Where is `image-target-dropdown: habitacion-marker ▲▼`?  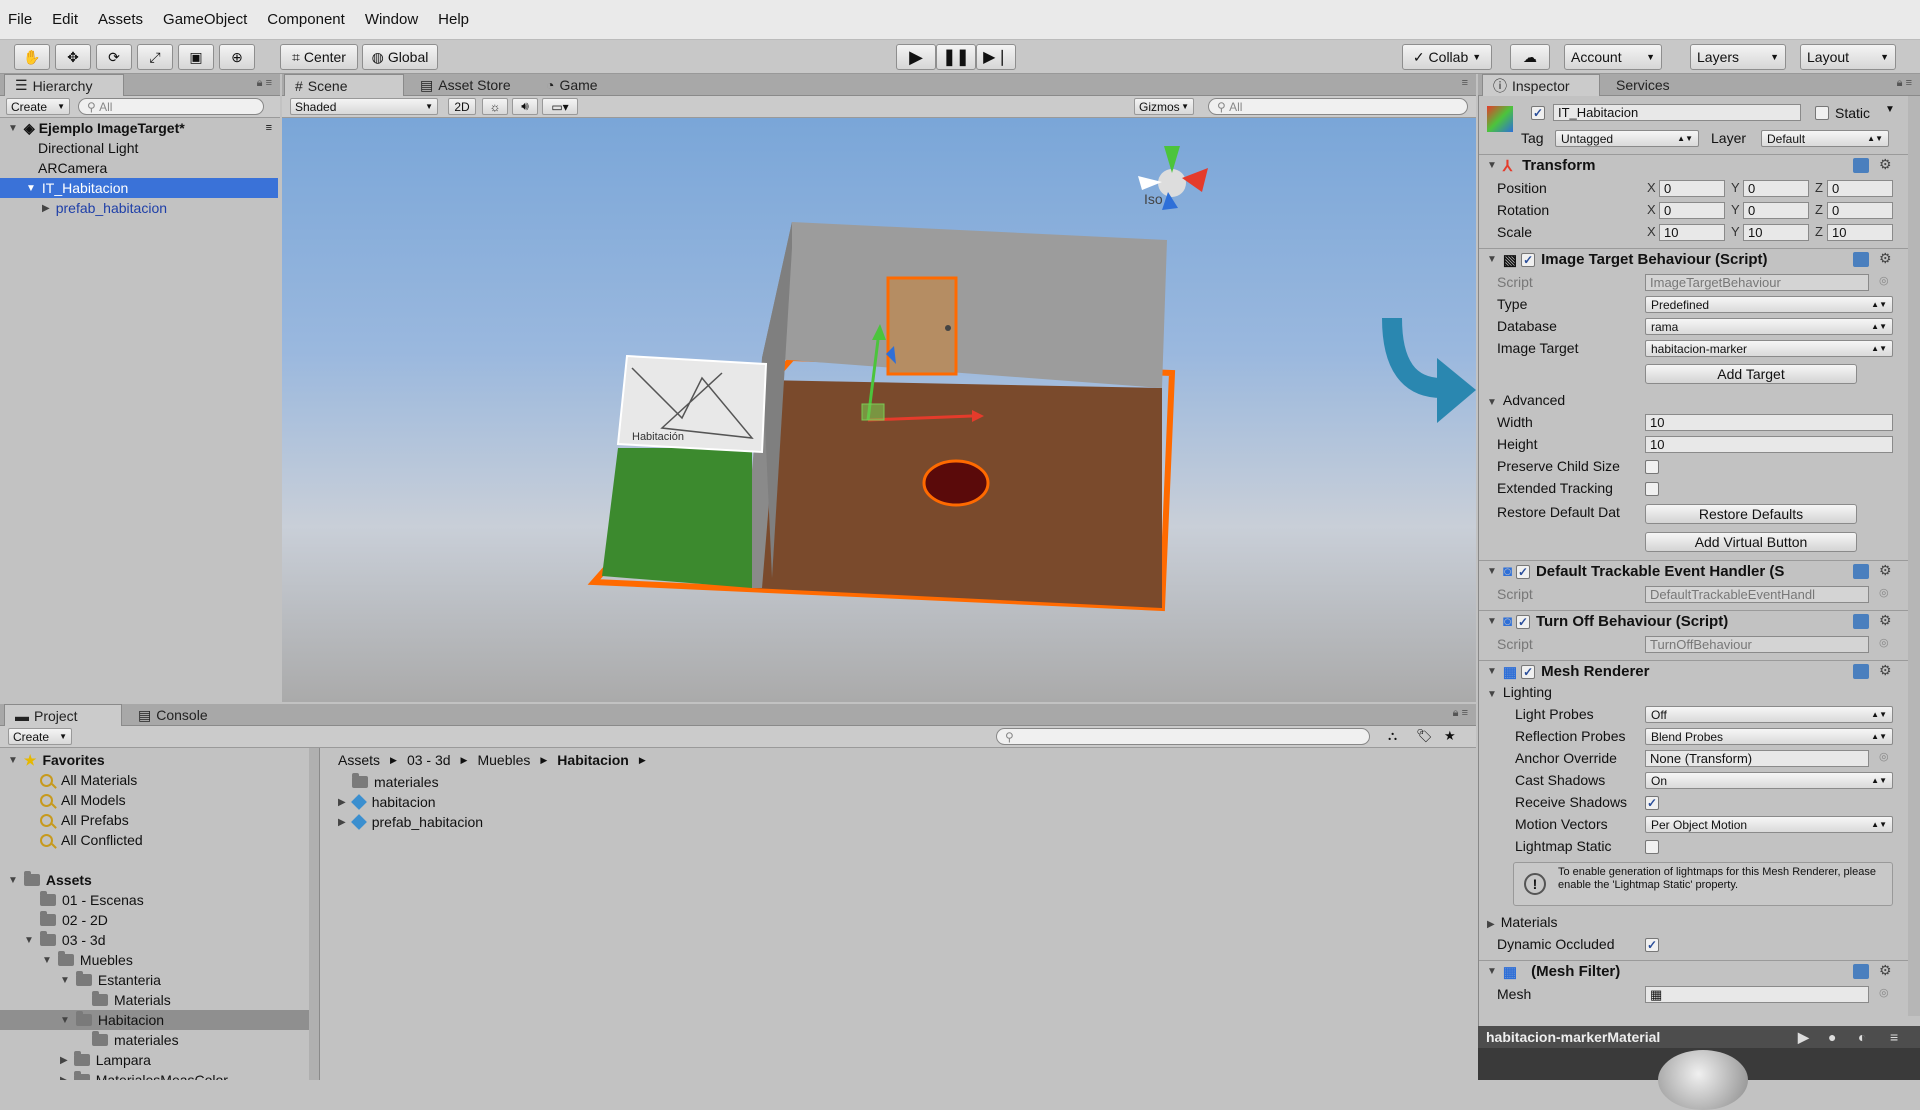
image-target-dropdown: habitacion-marker ▲▼ is located at coordinates (1769, 348).